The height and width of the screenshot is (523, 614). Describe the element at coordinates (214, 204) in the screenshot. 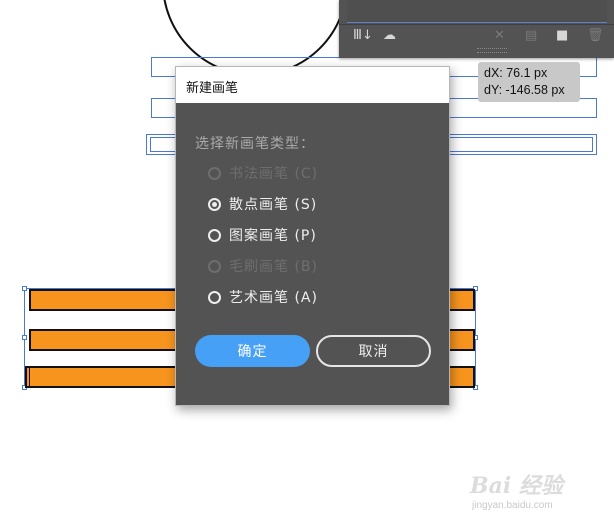

I see `radio-scatter-brush` at that location.